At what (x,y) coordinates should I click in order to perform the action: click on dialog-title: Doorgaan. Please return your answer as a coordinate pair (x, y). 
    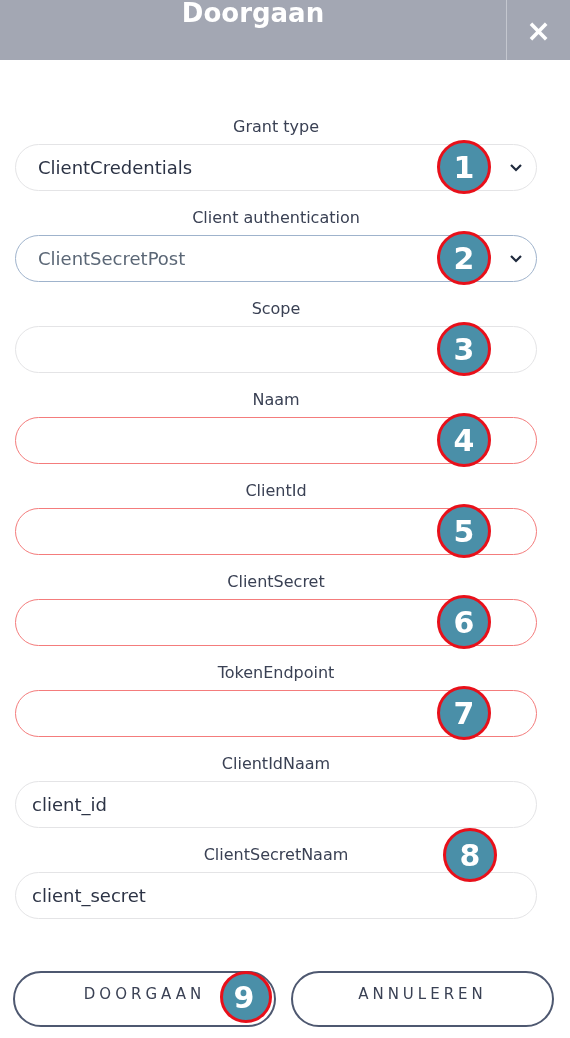
    Looking at the image, I should click on (253, 13).